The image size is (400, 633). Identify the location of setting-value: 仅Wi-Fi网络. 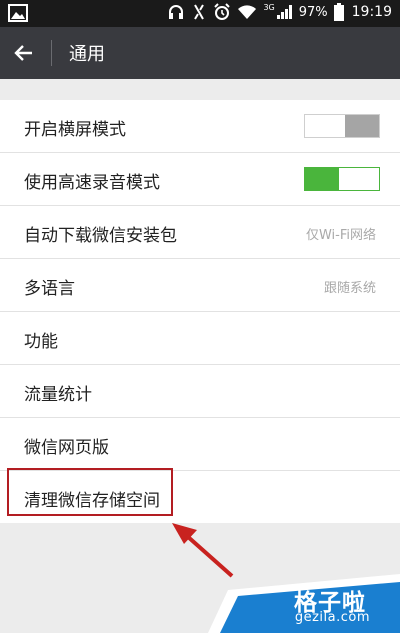
(340, 235).